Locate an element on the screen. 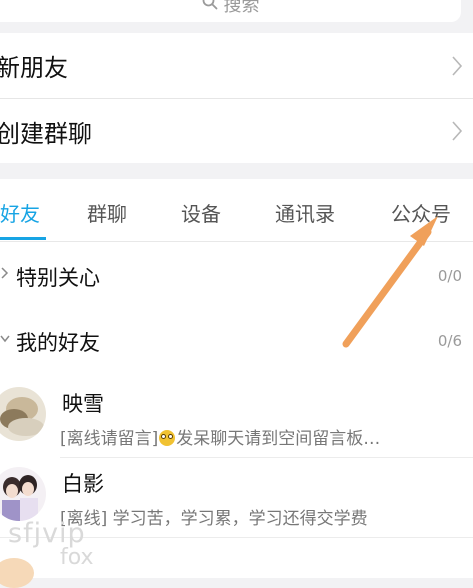  watermark-line: fox is located at coordinates (77, 557).